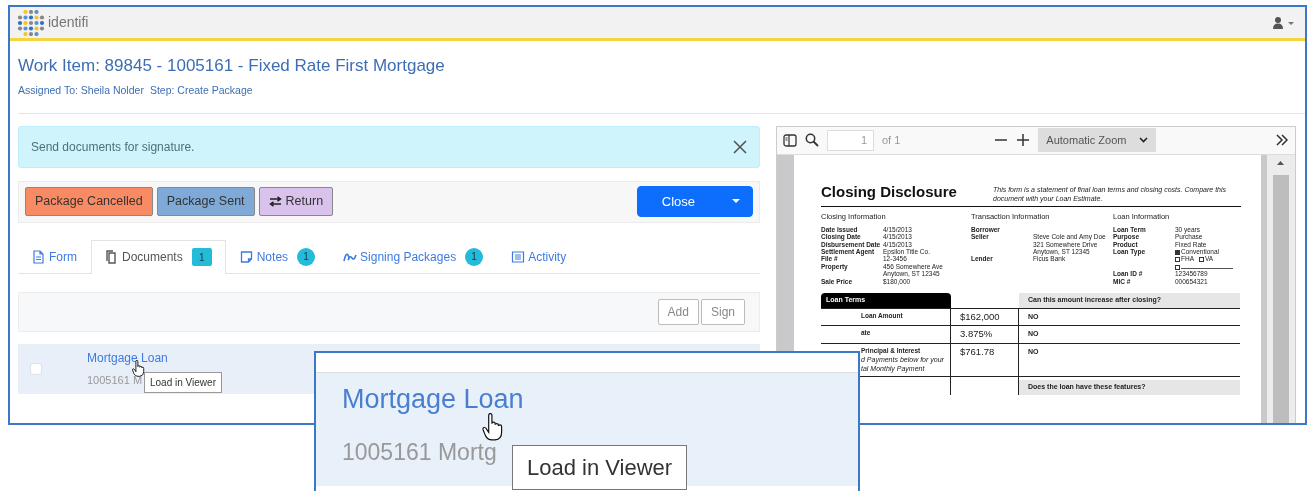 The height and width of the screenshot is (491, 1307). Describe the element at coordinates (891, 141) in the screenshot. I see `page-count-text: of 1` at that location.